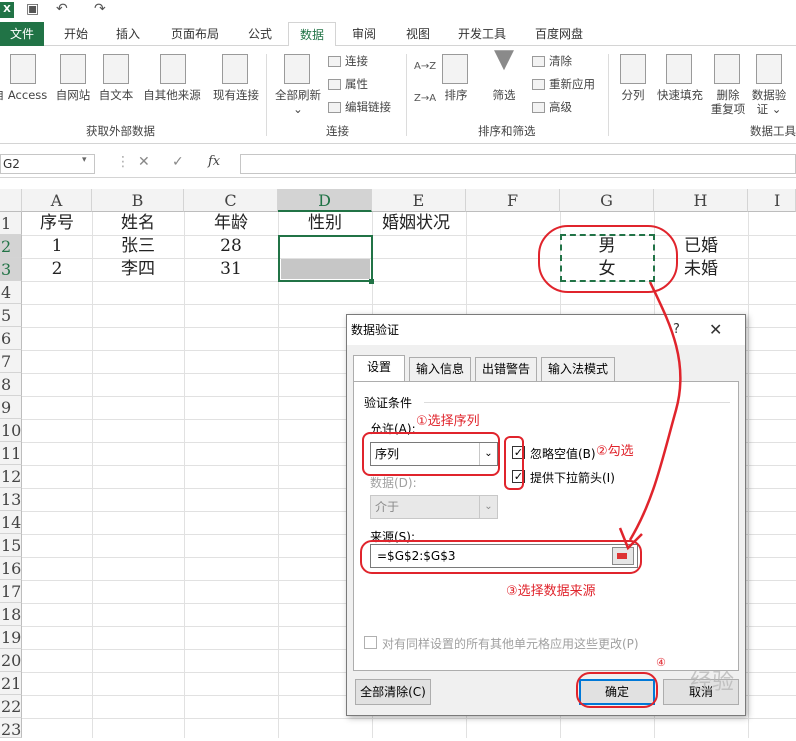 This screenshot has width=796, height=741. What do you see at coordinates (772, 200) in the screenshot?
I see `column-header: I` at bounding box center [772, 200].